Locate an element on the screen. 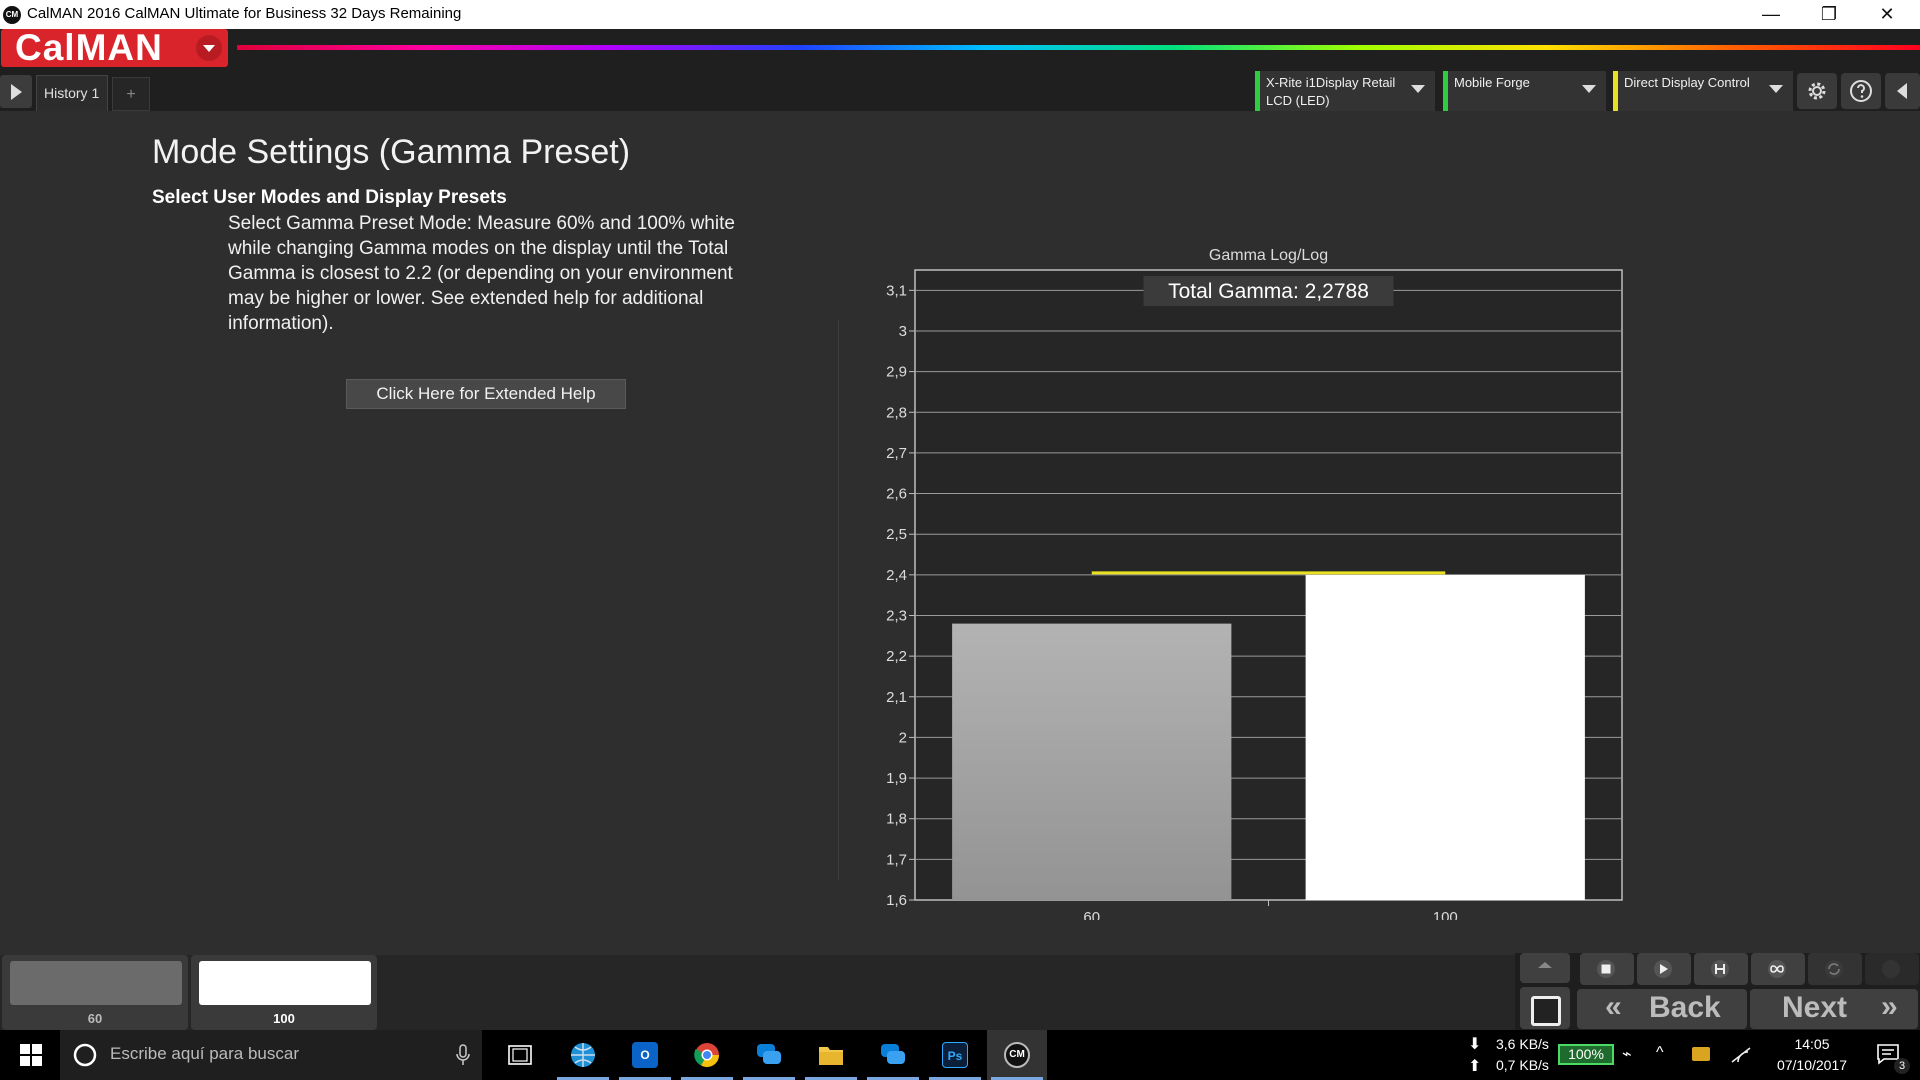 The width and height of the screenshot is (1920, 1080). taskbar-app-outlook: O is located at coordinates (645, 1055).